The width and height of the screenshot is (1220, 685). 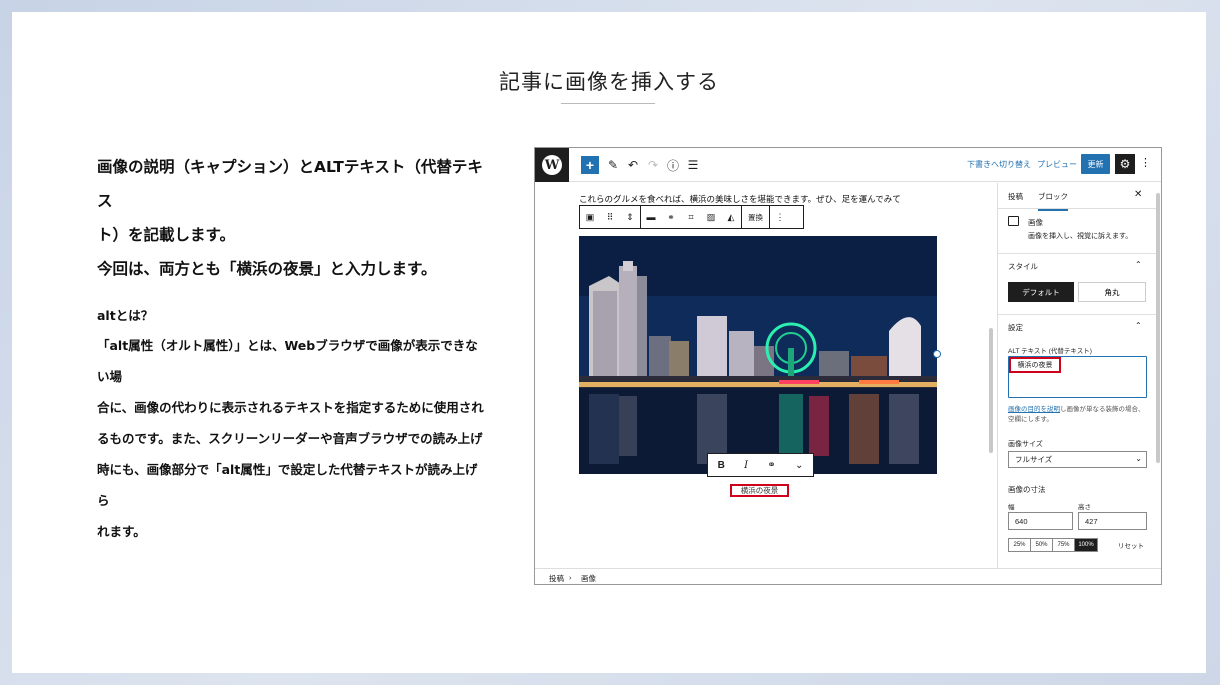 What do you see at coordinates (1041, 292) in the screenshot?
I see `style-default-button: デフォルト` at bounding box center [1041, 292].